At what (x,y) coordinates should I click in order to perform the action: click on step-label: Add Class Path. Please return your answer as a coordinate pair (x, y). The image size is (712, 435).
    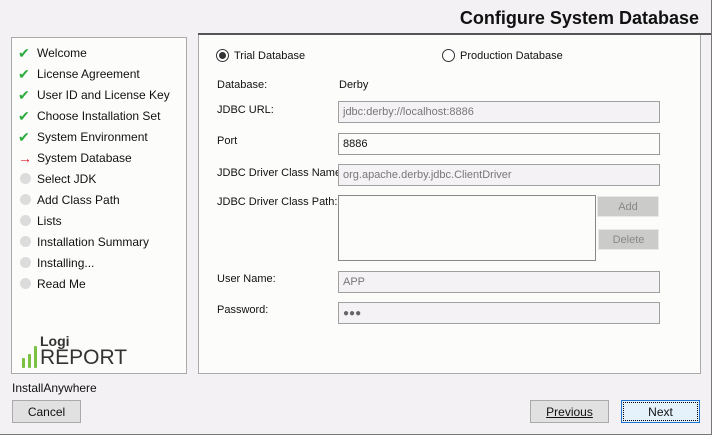
    Looking at the image, I should click on (78, 200).